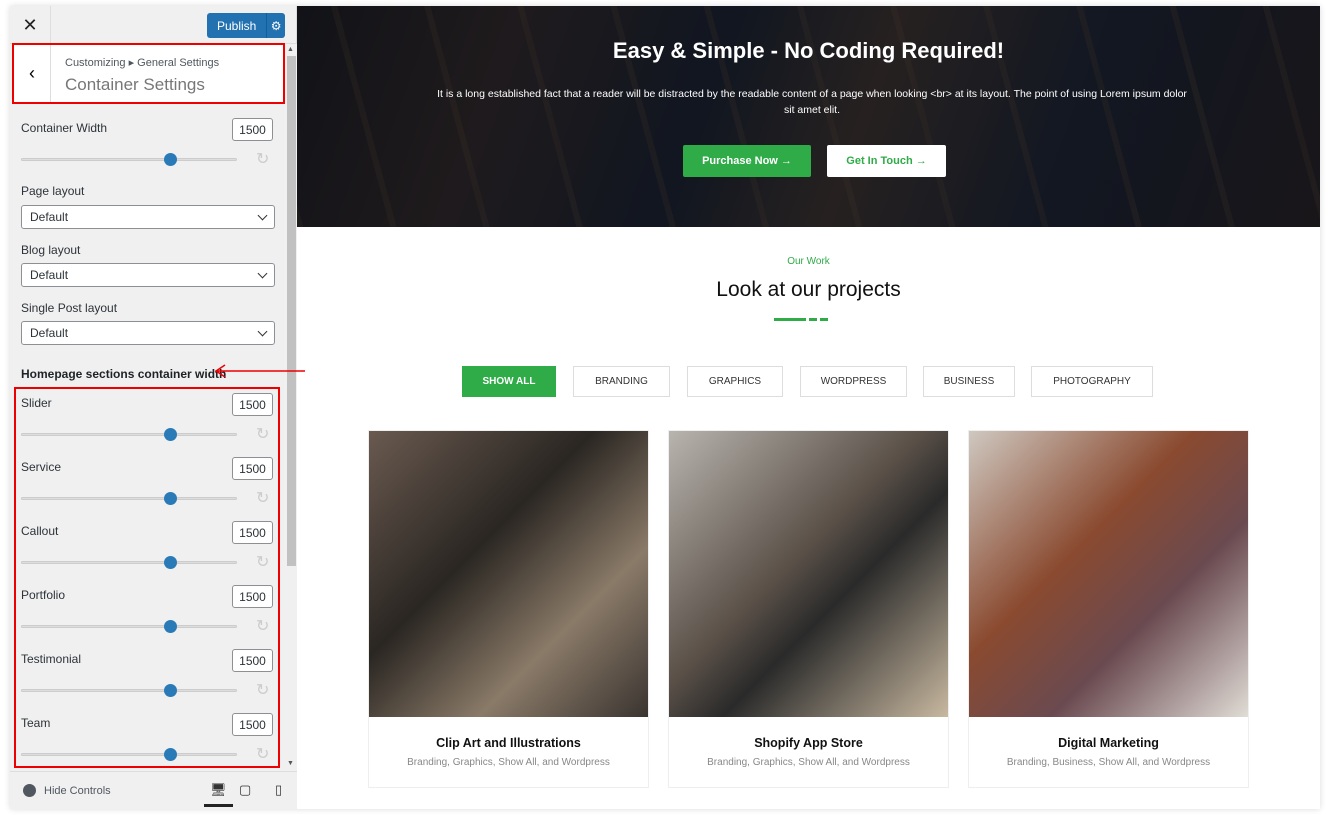 This screenshot has width=1330, height=815. I want to click on sidebar-footer: Hide Controls 🖥 ▢ ▯, so click(153, 790).